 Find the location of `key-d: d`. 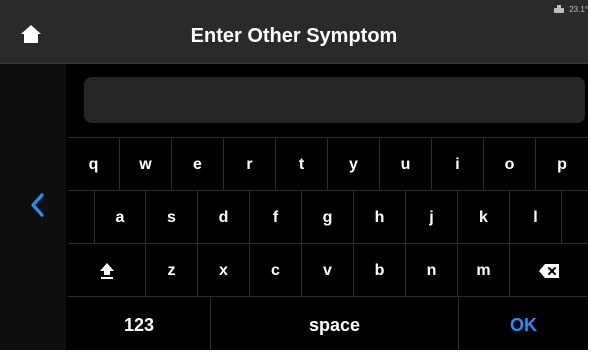

key-d: d is located at coordinates (224, 217).